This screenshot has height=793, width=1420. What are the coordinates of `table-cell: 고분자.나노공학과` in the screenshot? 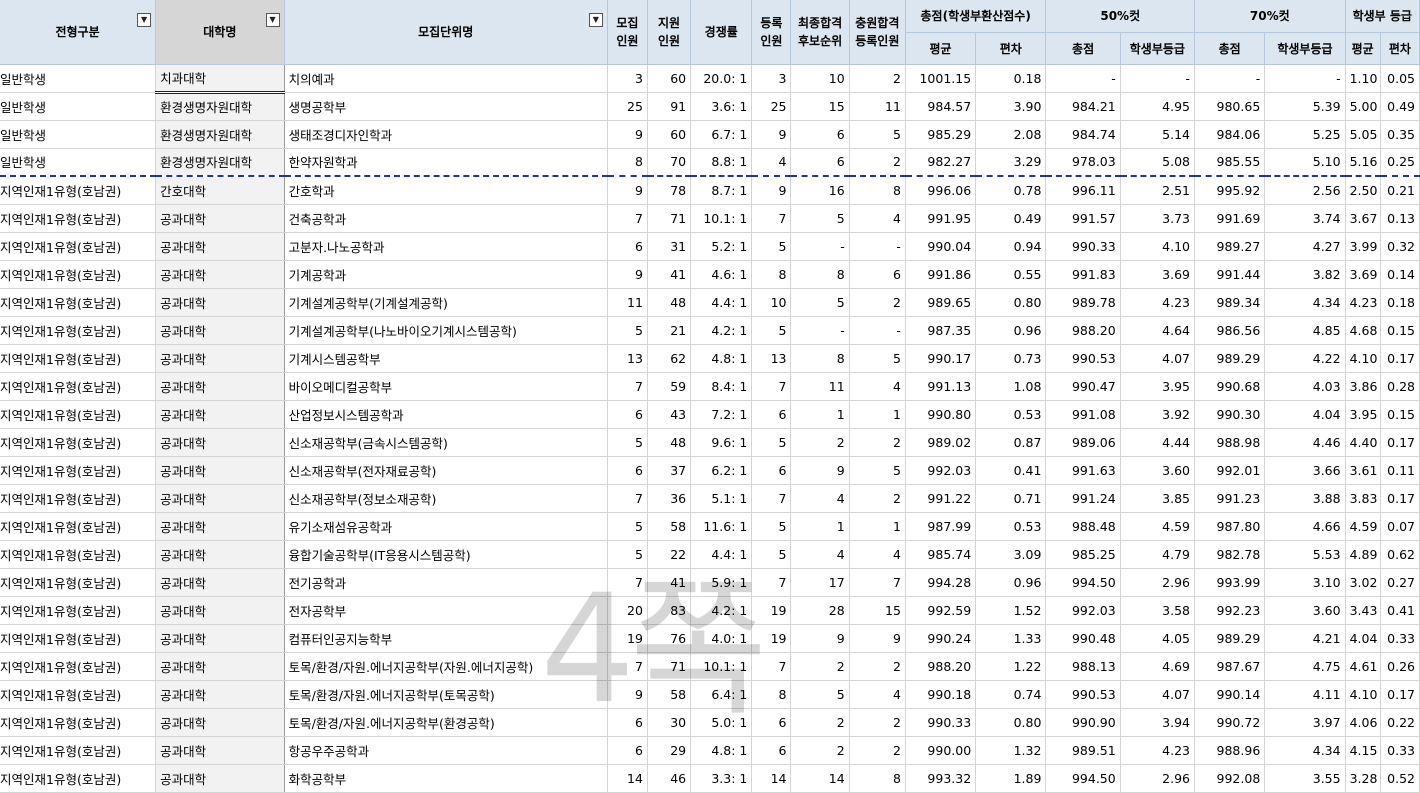 It's located at (446, 246).